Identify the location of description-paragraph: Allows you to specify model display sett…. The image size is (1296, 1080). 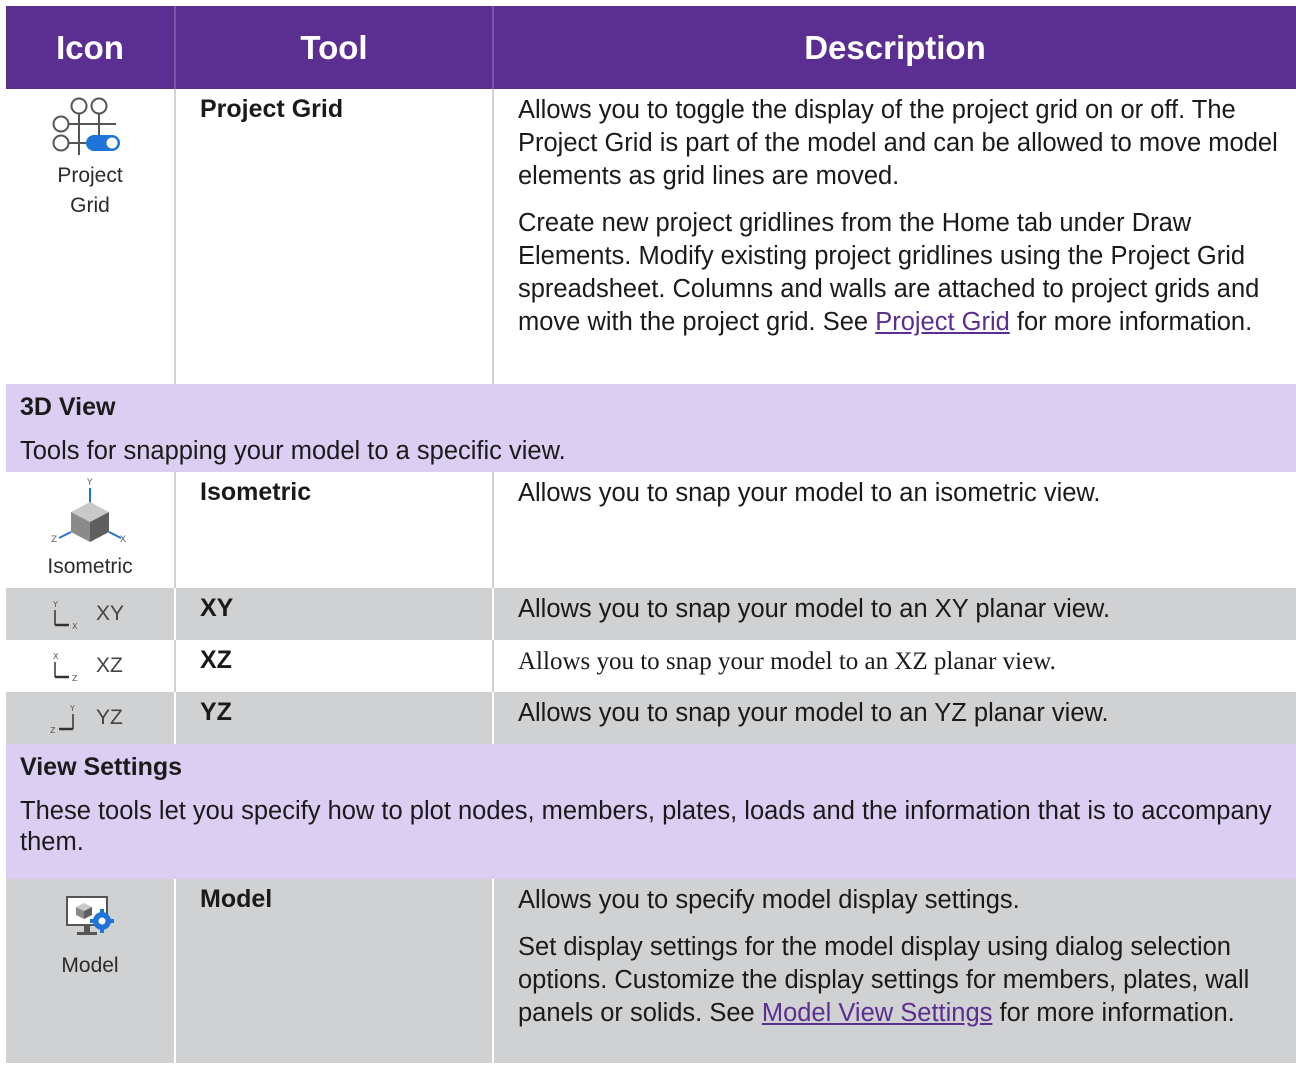
(769, 900).